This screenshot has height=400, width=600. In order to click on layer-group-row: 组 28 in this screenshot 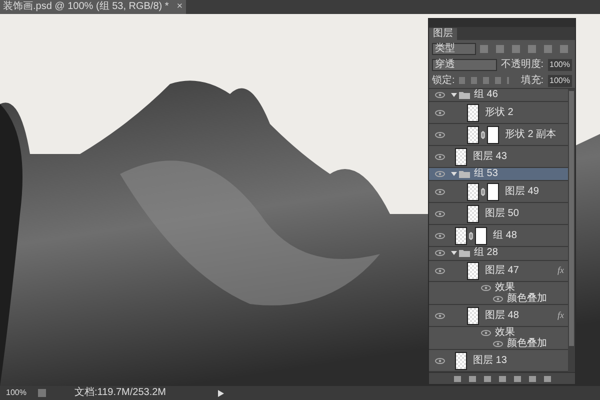, I will do `click(498, 254)`.